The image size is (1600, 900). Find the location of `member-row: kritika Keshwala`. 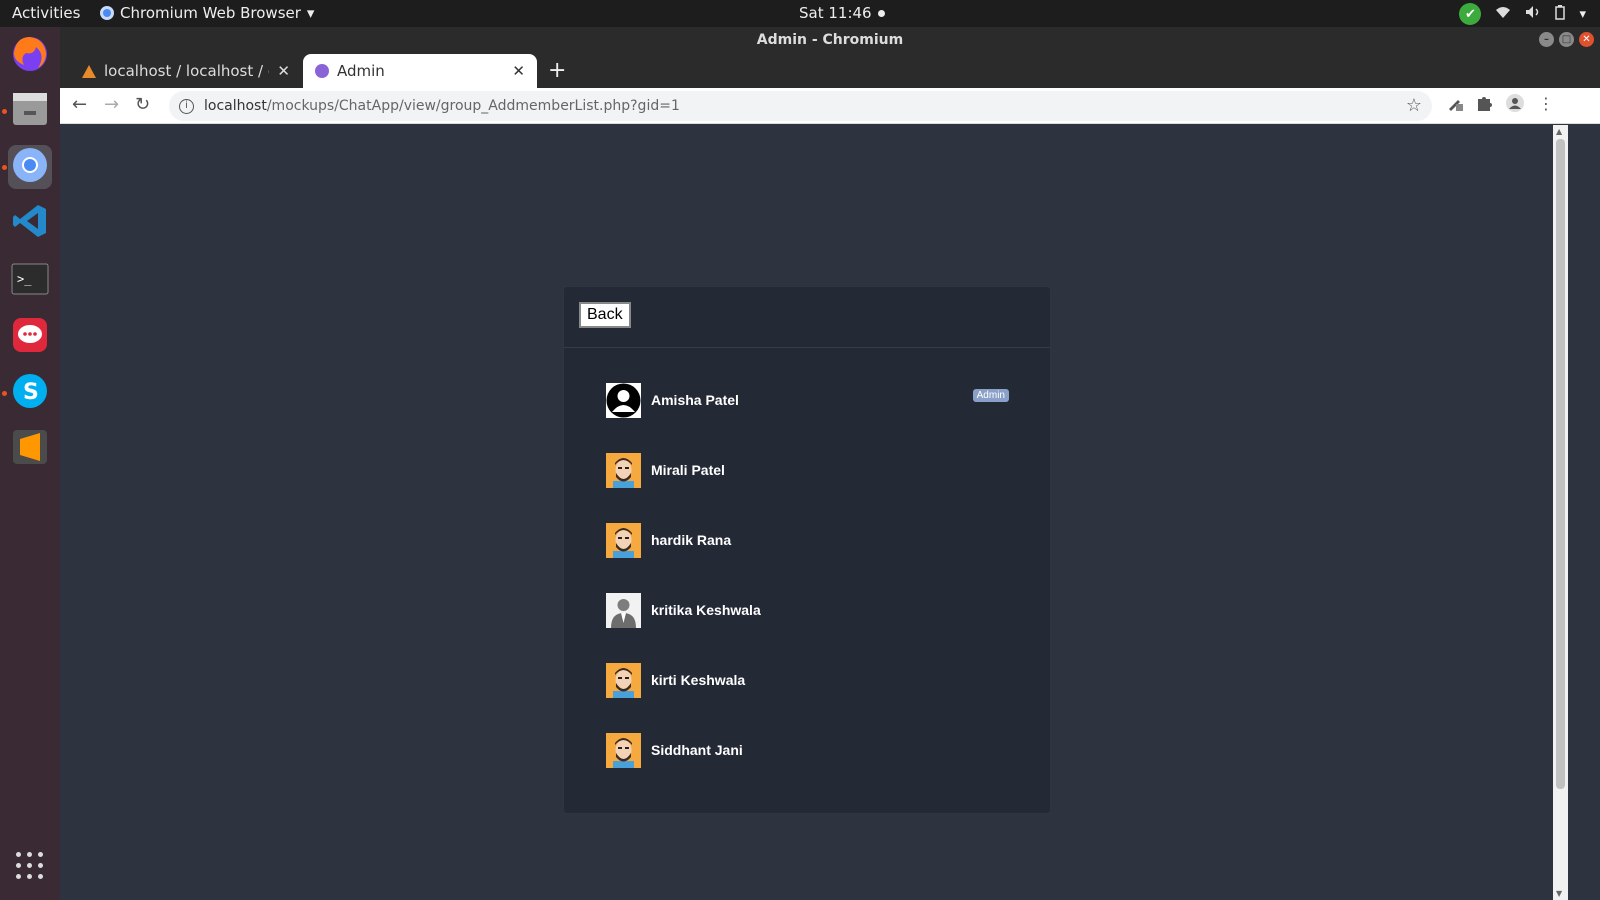

member-row: kritika Keshwala is located at coordinates (807, 610).